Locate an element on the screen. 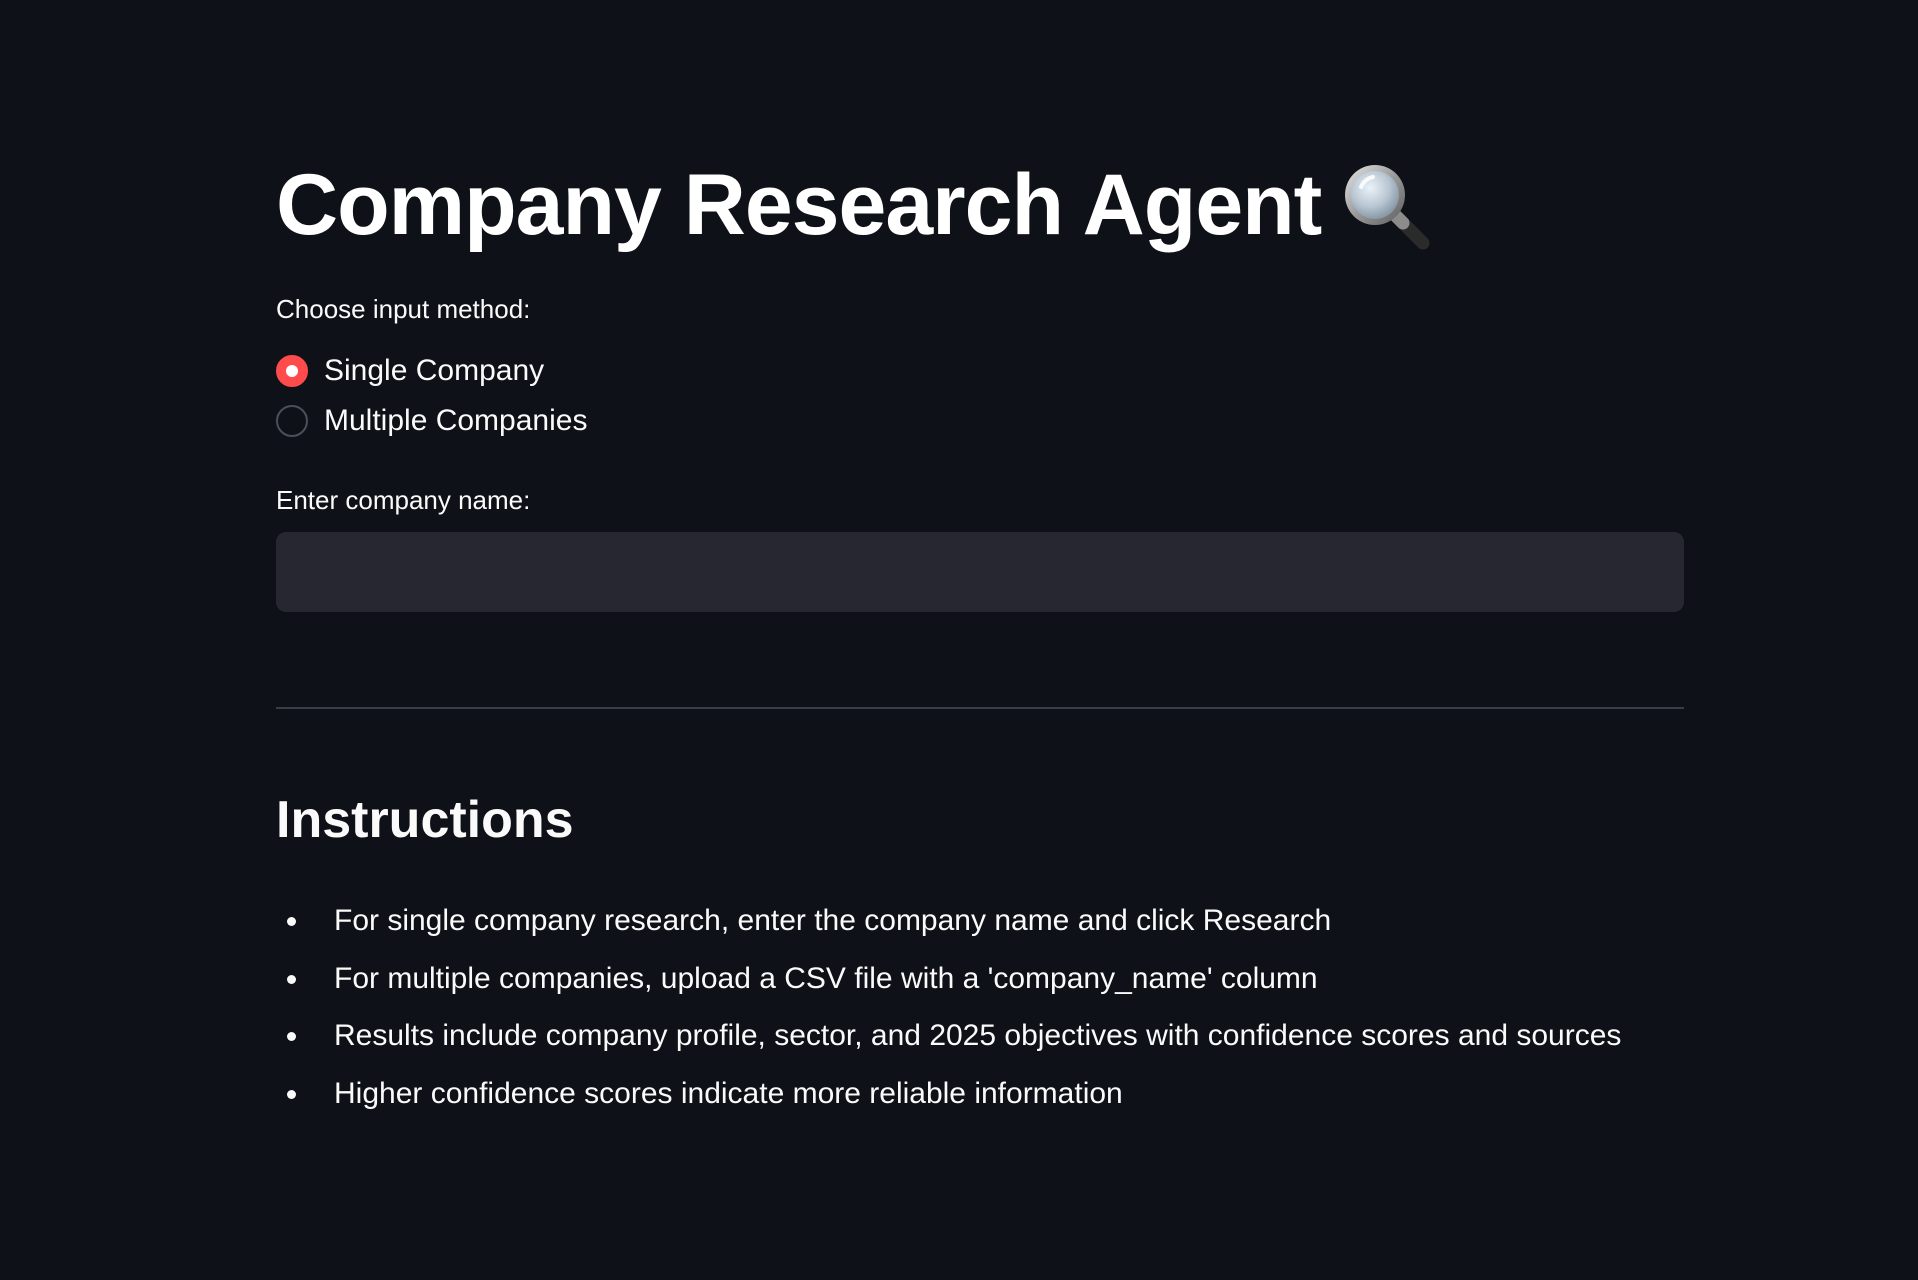 This screenshot has height=1280, width=1918. company-name-label: Enter company name: is located at coordinates (403, 500).